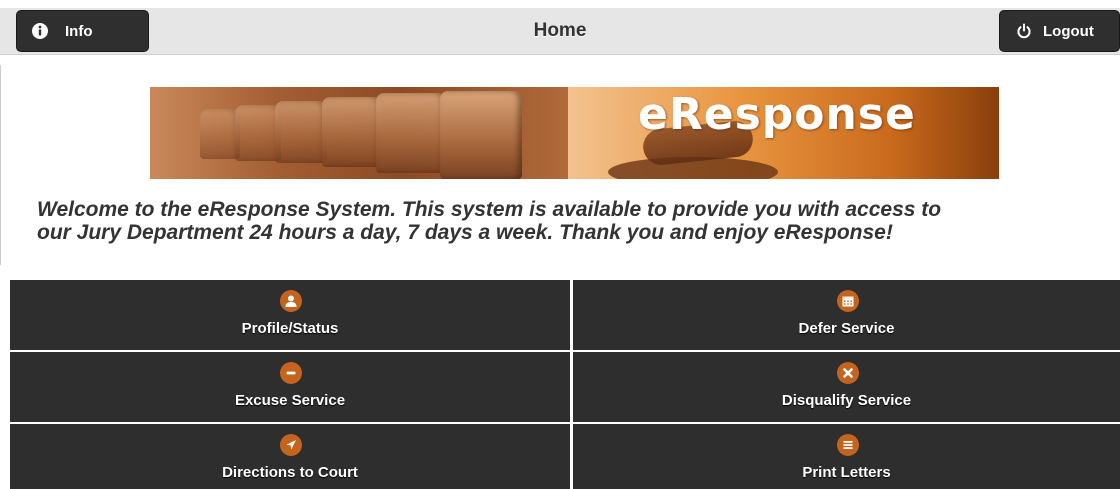 The height and width of the screenshot is (489, 1120). What do you see at coordinates (290, 315) in the screenshot?
I see `profile-status-button: Profile/Status` at bounding box center [290, 315].